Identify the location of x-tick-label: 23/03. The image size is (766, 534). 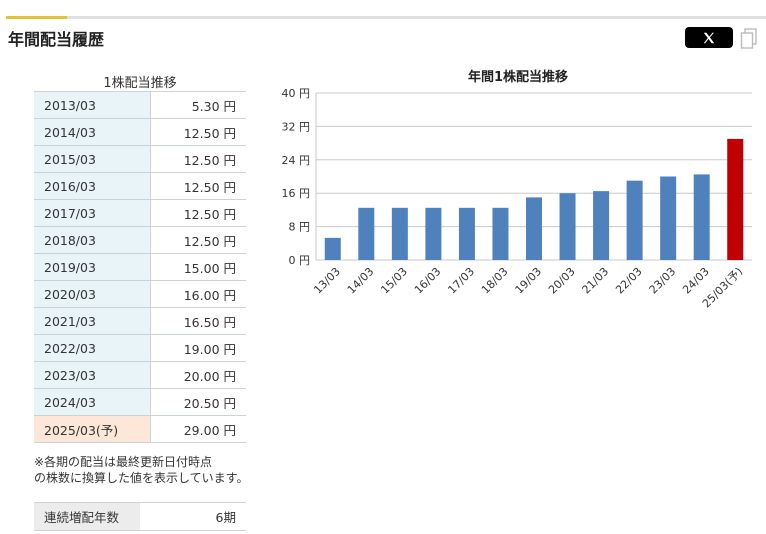
(663, 281).